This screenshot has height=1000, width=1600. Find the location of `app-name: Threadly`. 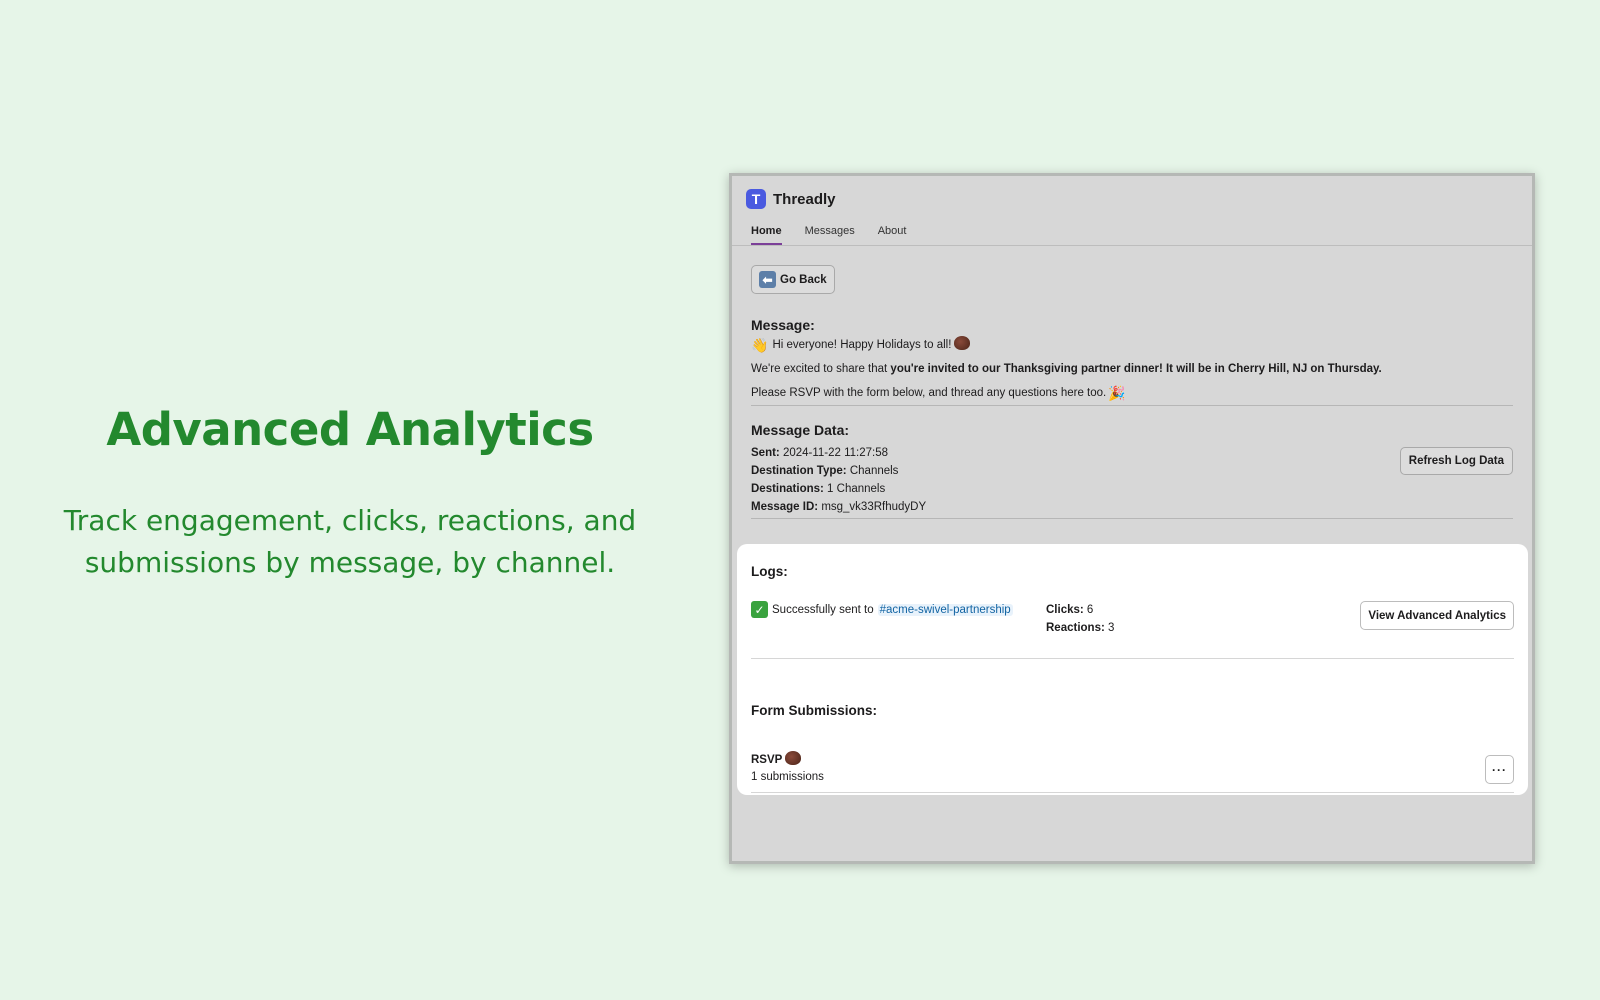

app-name: Threadly is located at coordinates (804, 199).